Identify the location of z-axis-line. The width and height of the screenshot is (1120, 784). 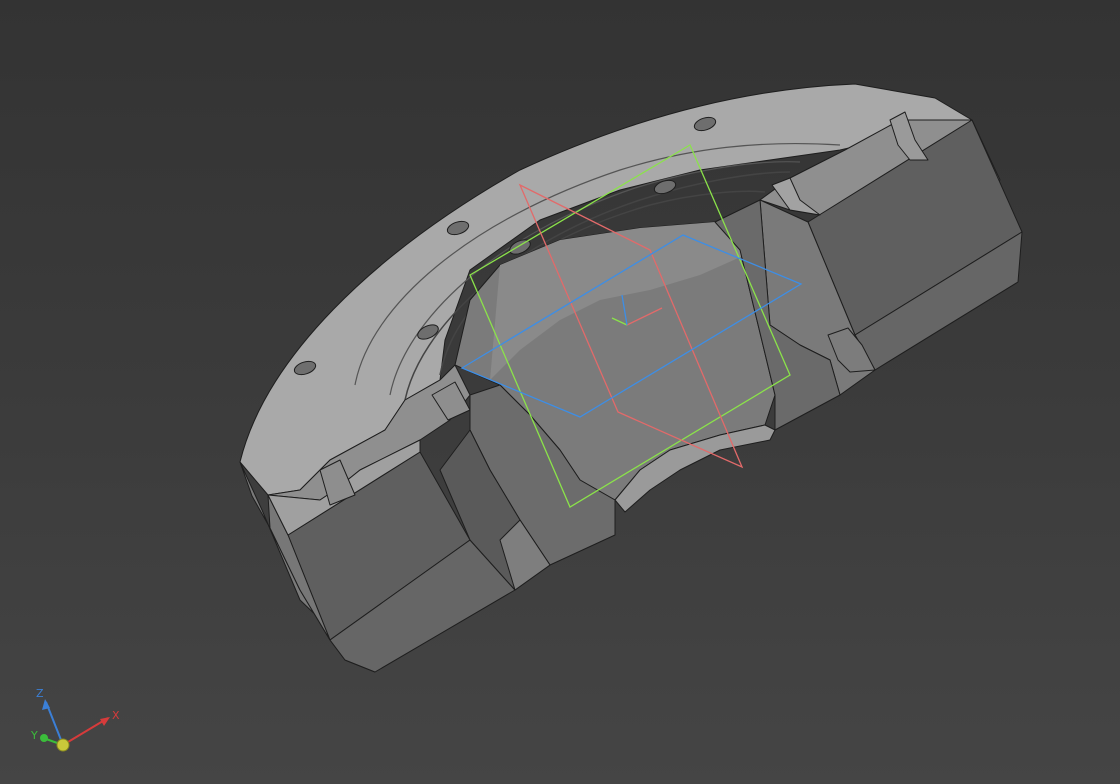
(54, 723).